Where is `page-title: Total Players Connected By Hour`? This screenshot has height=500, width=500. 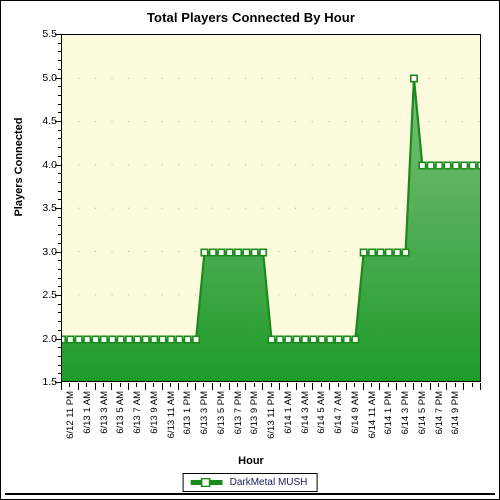
page-title: Total Players Connected By Hour is located at coordinates (250, 17).